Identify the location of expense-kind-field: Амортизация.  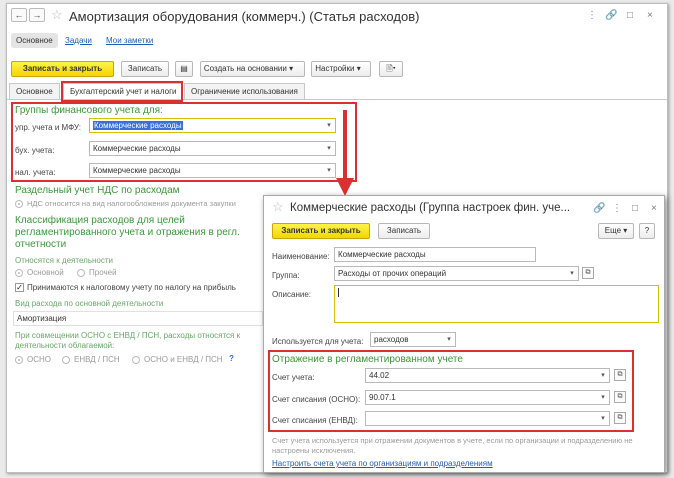
(138, 318).